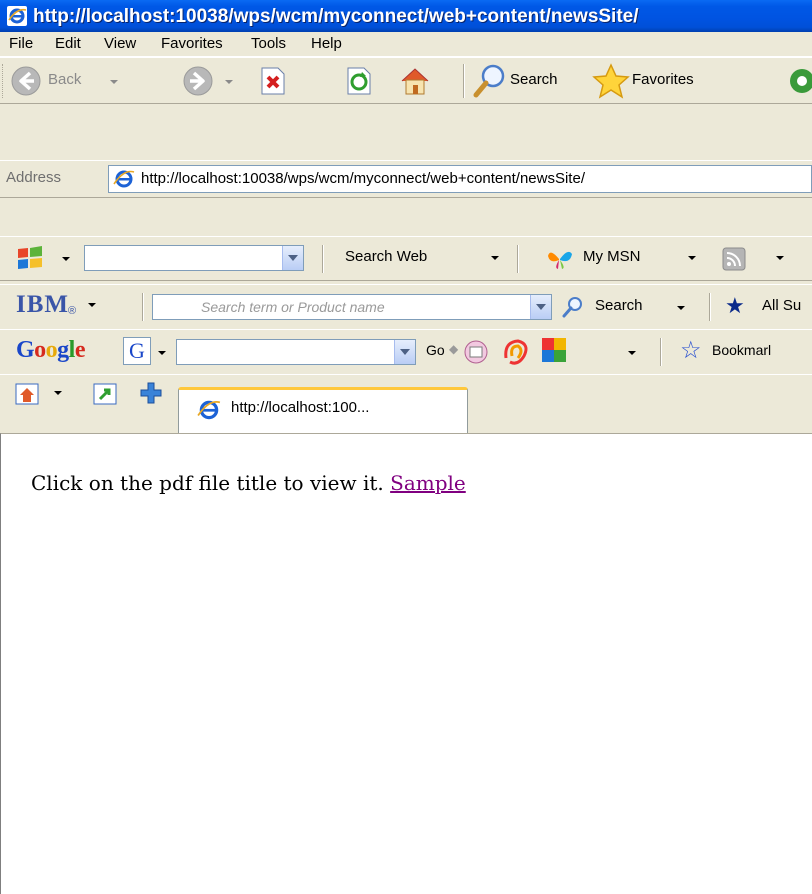 The width and height of the screenshot is (812, 894). I want to click on ibm-search-combo: Search term or Product name, so click(352, 307).